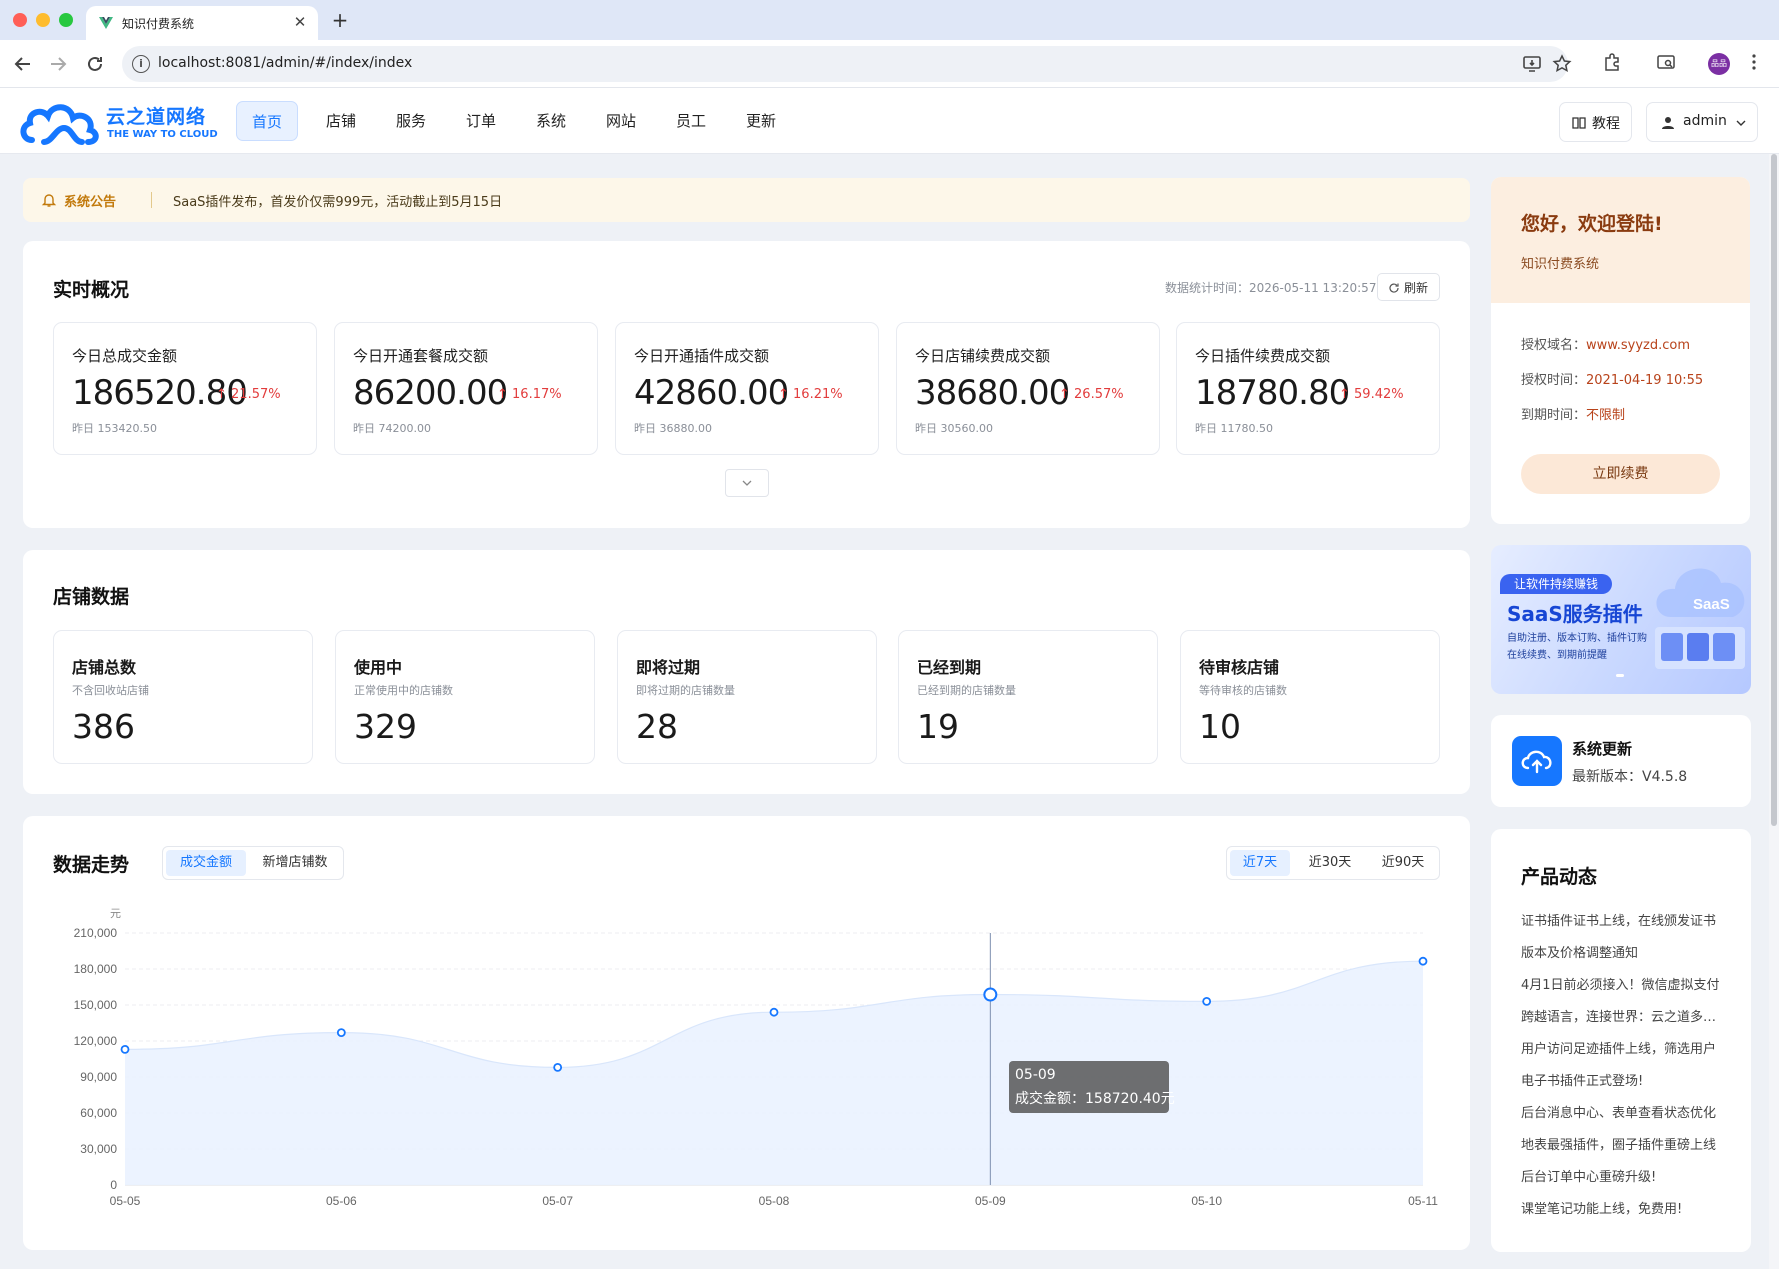 Image resolution: width=1779 pixels, height=1269 pixels. What do you see at coordinates (202, 23) in the screenshot?
I see `browser-tab: 知识付费系统 ✕` at bounding box center [202, 23].